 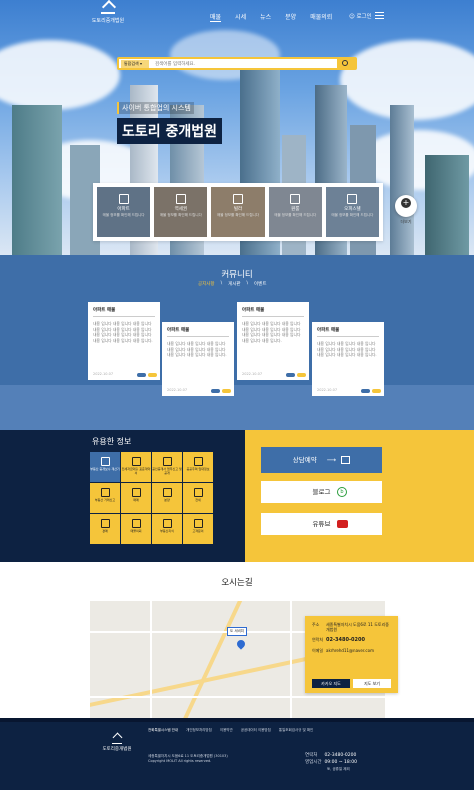 What do you see at coordinates (265, 17) in the screenshot?
I see `menu-item-news: 뉴스` at bounding box center [265, 17].